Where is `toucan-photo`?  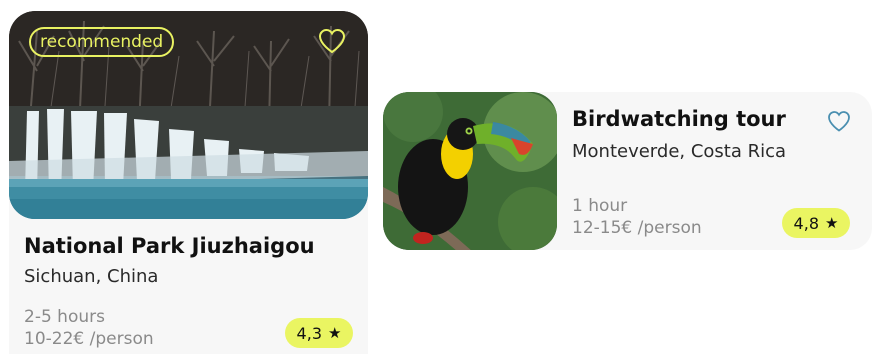
toucan-photo is located at coordinates (470, 171).